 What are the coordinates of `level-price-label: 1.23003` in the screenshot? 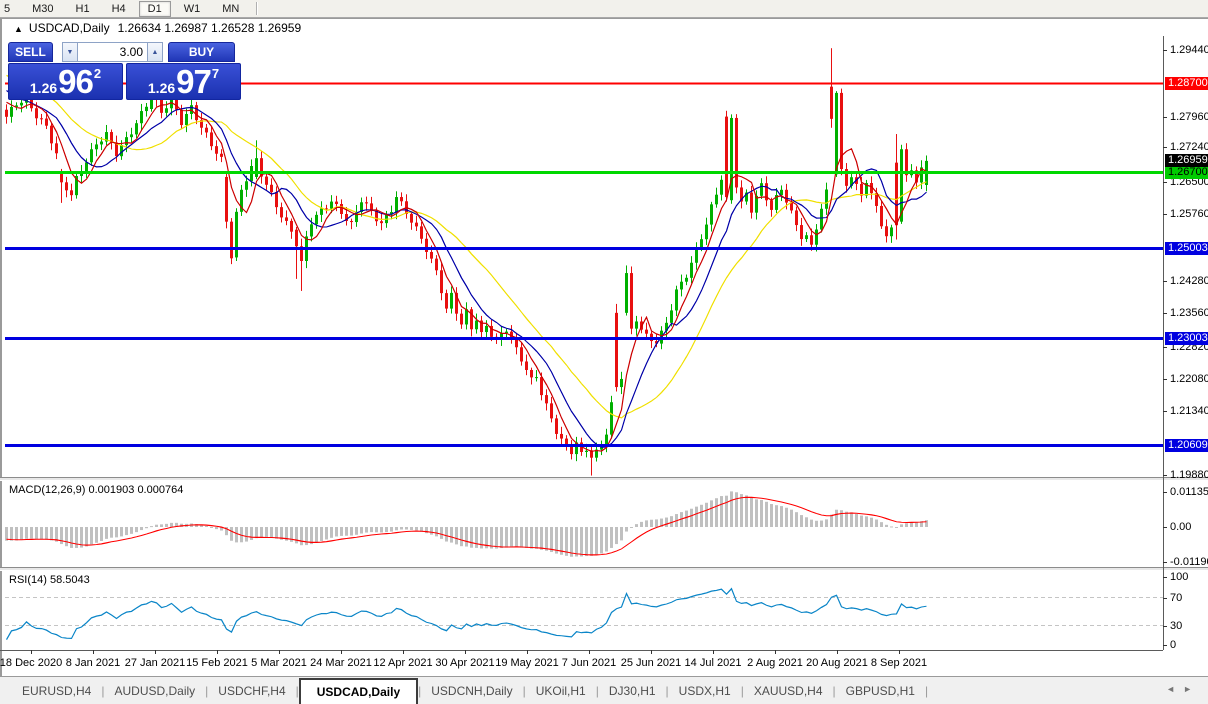 It's located at (1186, 338).